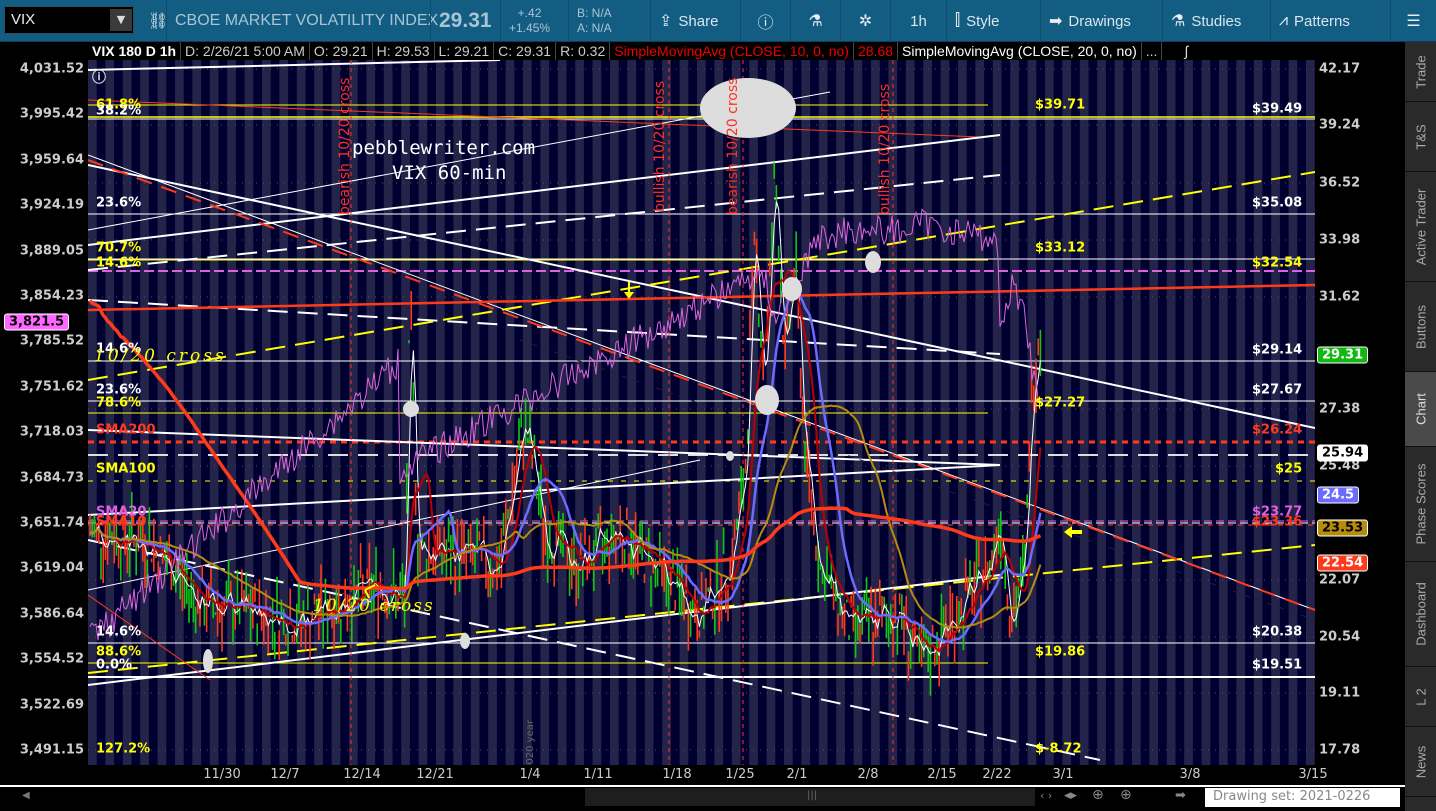  I want to click on date-axis-tick: 12/14, so click(362, 774).